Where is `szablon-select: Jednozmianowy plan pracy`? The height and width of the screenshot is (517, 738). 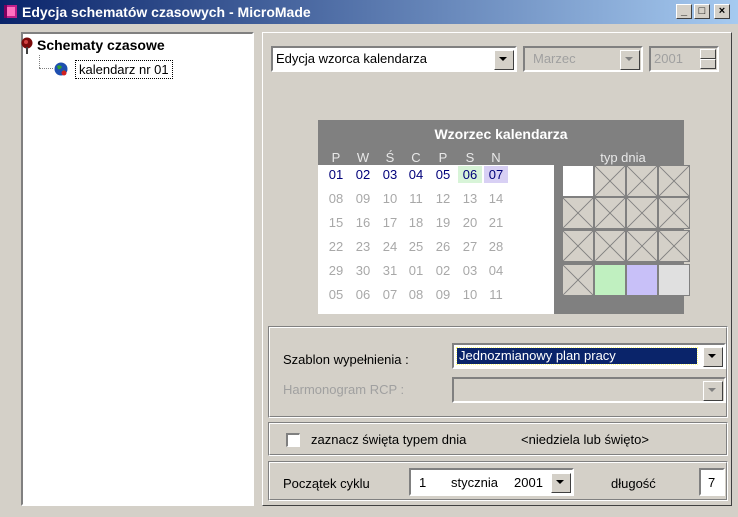 szablon-select: Jednozmianowy plan pracy is located at coordinates (589, 356).